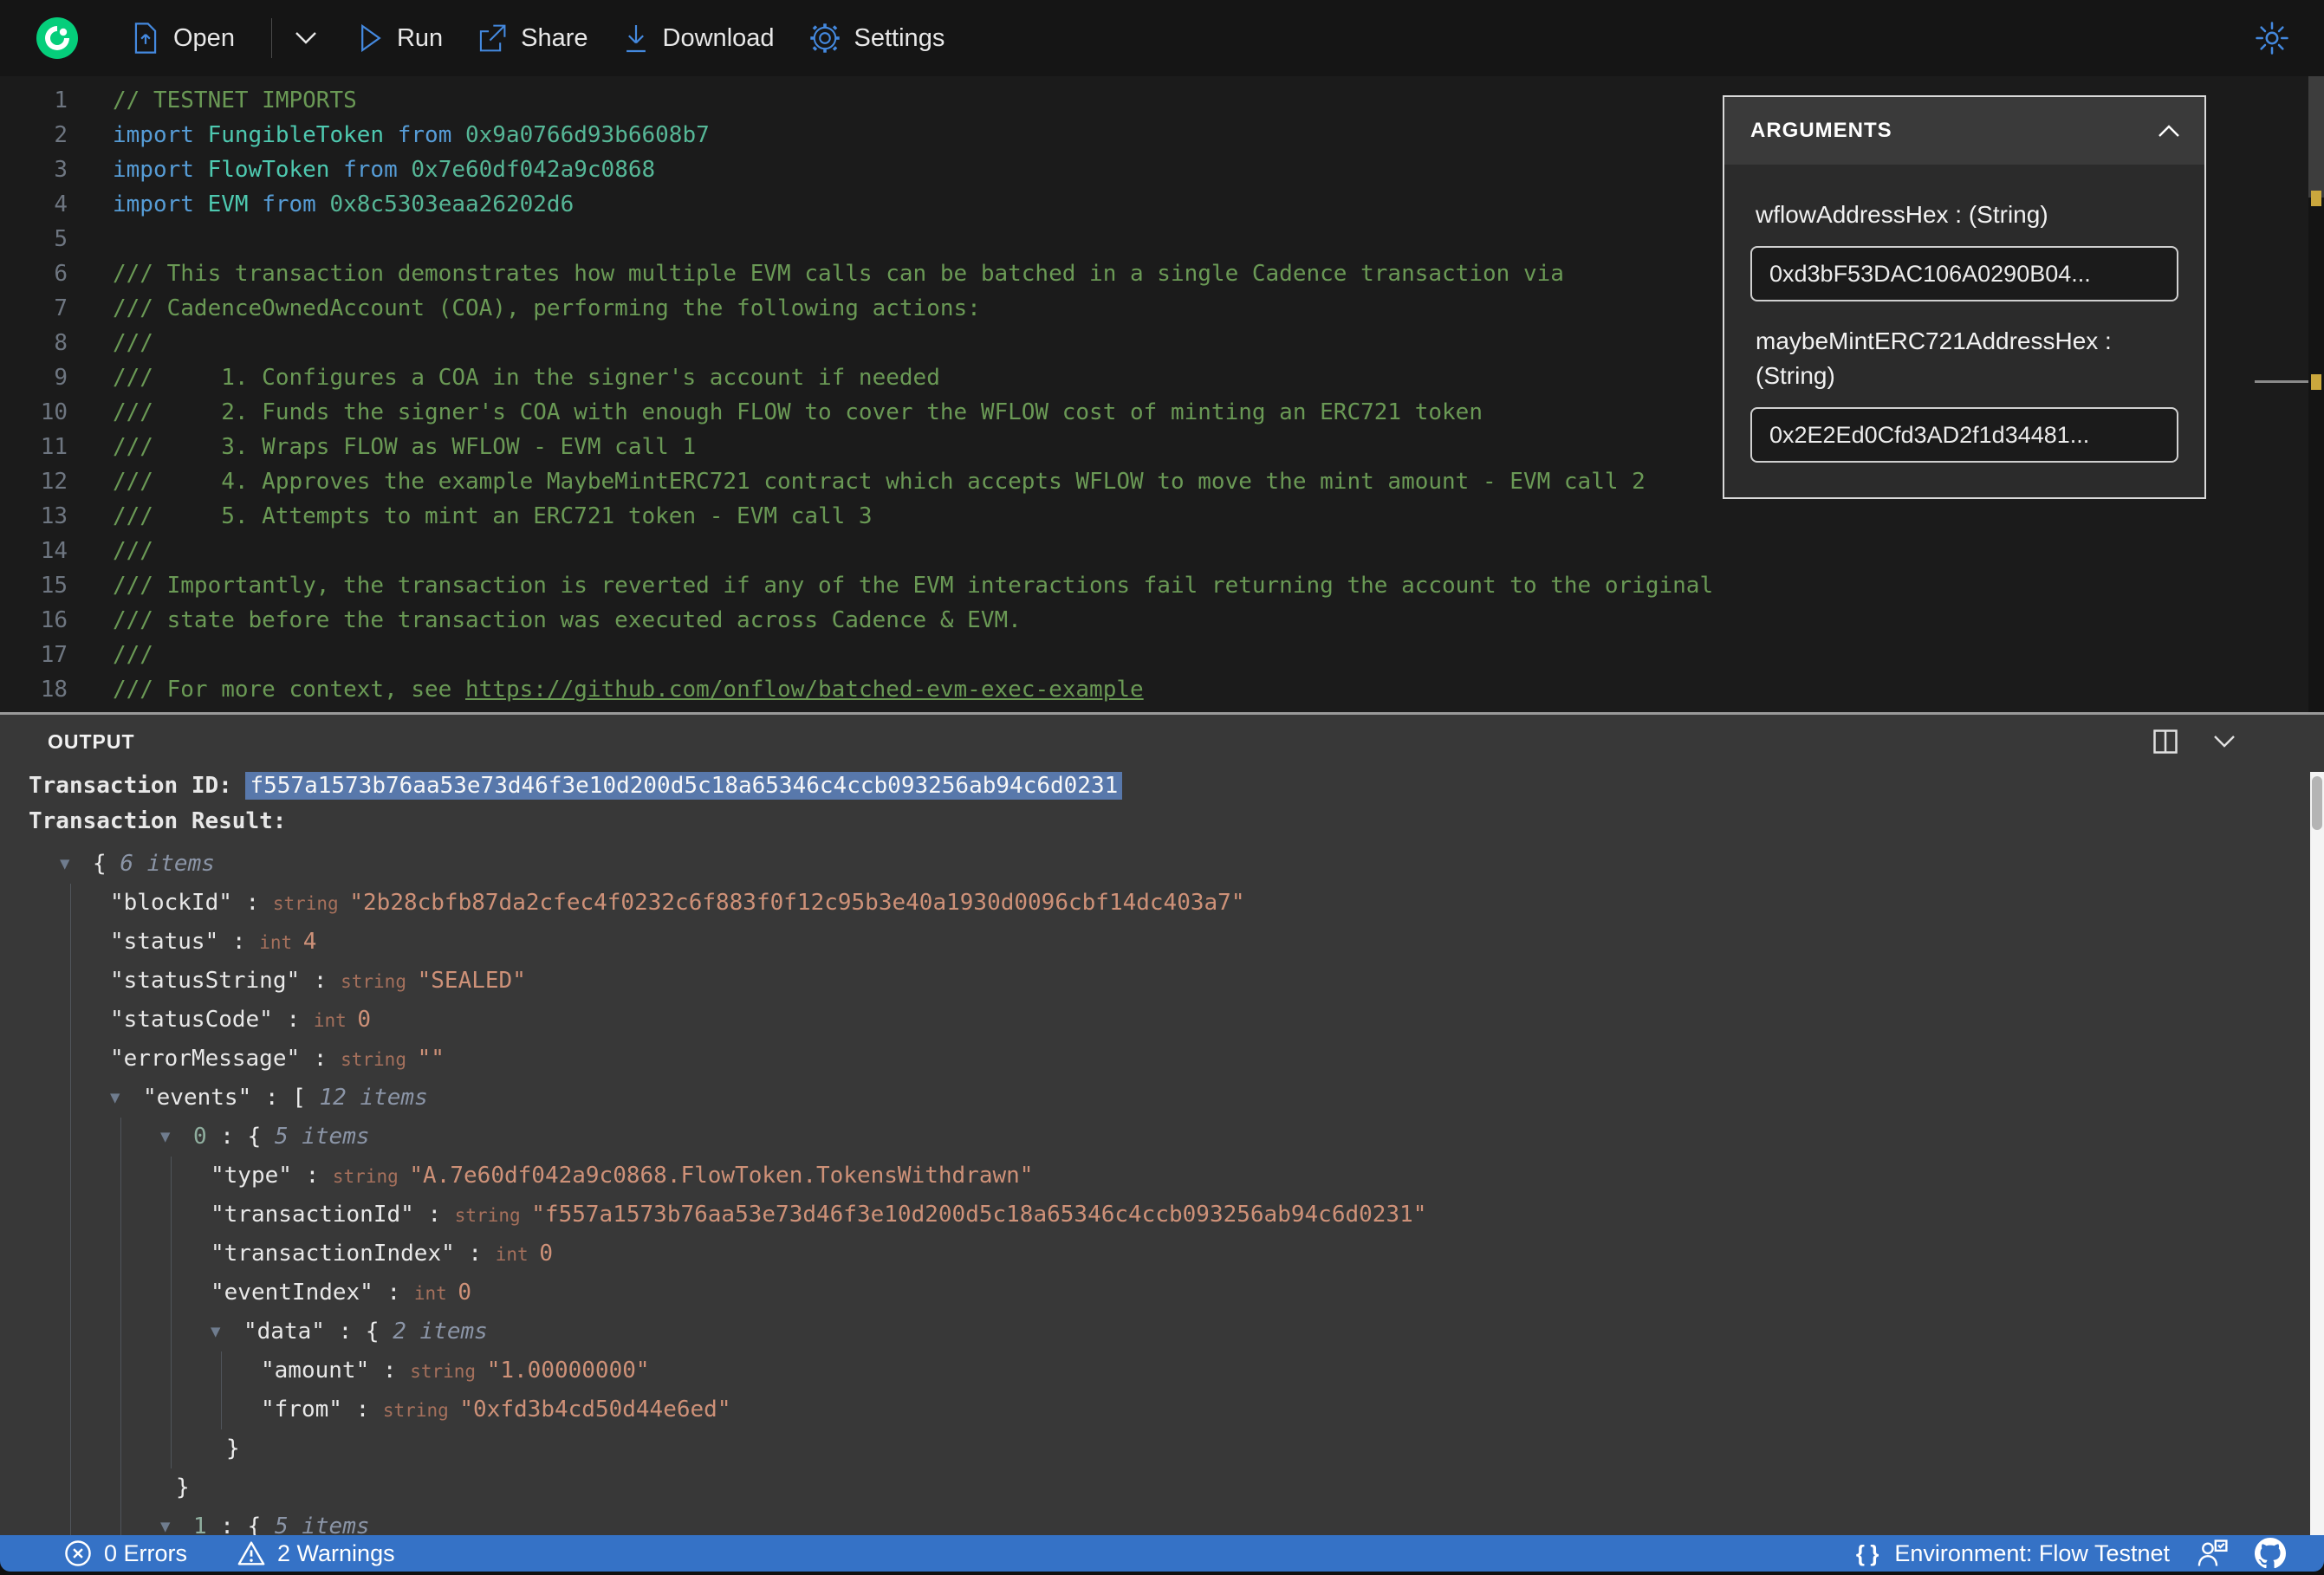 The height and width of the screenshot is (1575, 2324). What do you see at coordinates (78, 1553) in the screenshot?
I see `error-circle-icon` at bounding box center [78, 1553].